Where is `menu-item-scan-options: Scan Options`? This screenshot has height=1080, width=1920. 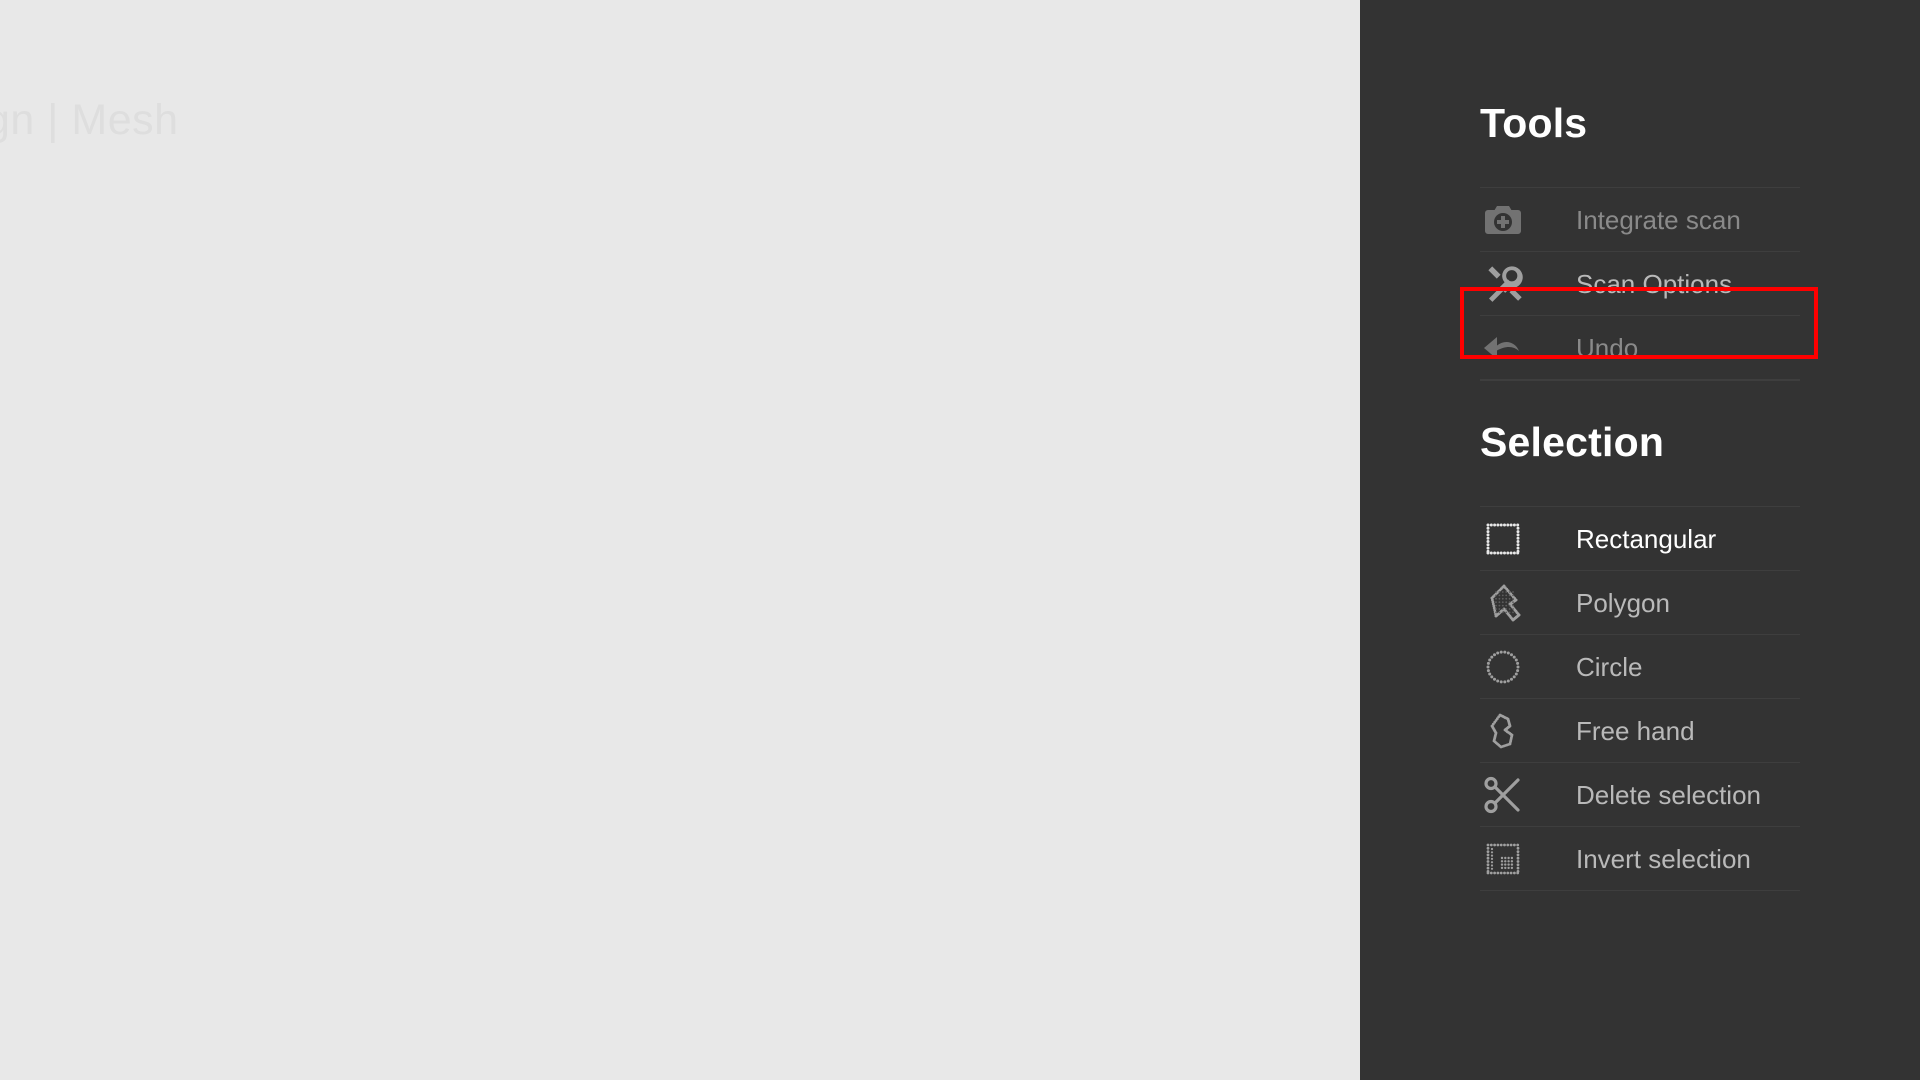 menu-item-scan-options: Scan Options is located at coordinates (1640, 284).